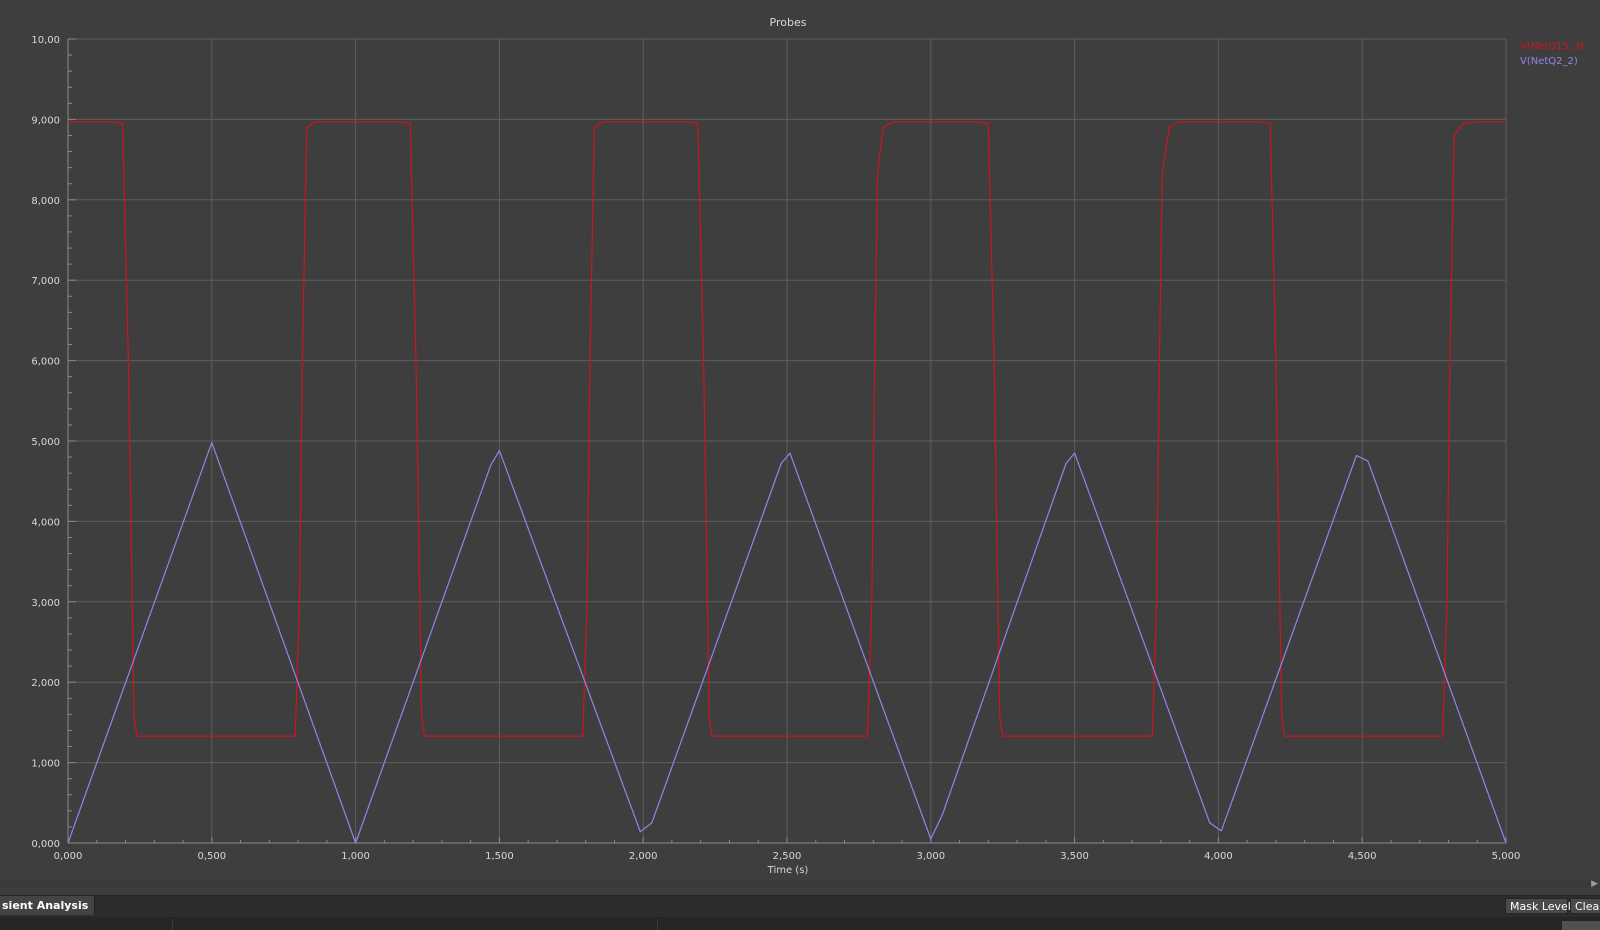 This screenshot has width=1600, height=930. I want to click on y-tick-label: 6,000, so click(45, 362).